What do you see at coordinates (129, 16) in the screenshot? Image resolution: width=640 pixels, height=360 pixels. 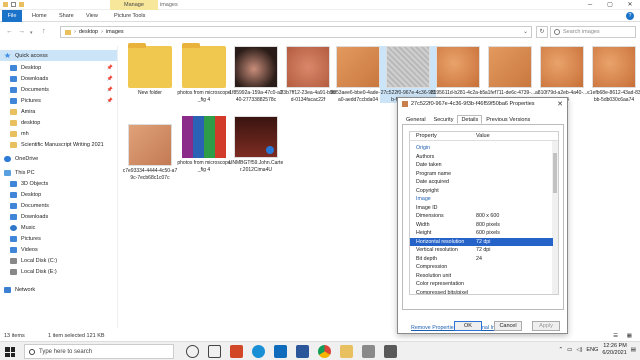 I see `tab-picture-tools: Picture Tools` at bounding box center [129, 16].